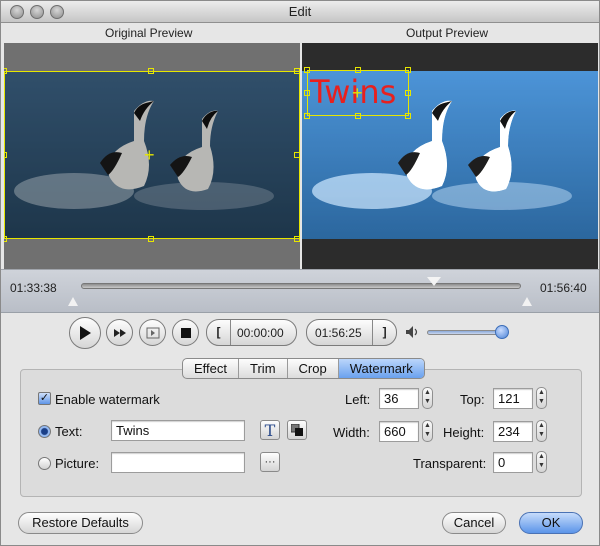 The image size is (600, 546). I want to click on mark-out-control: 01:56:25 ], so click(351, 332).